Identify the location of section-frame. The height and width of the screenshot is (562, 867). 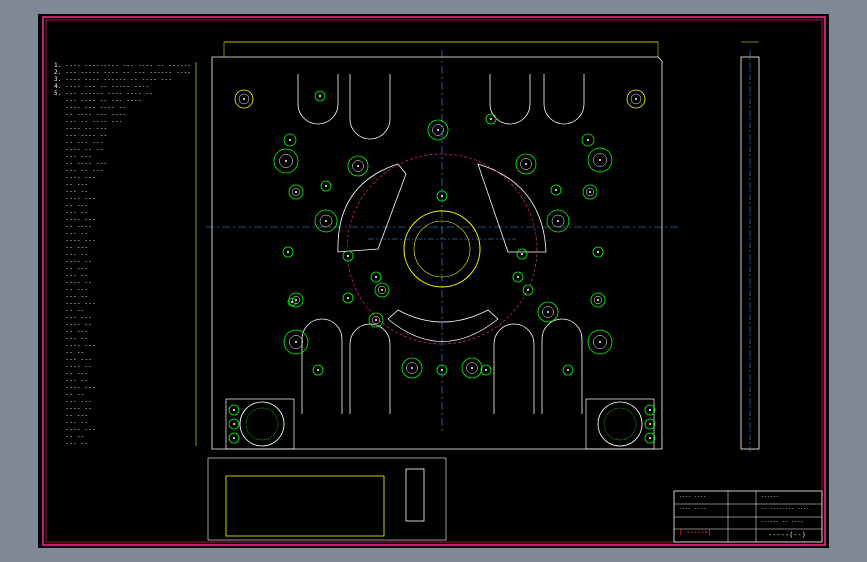
(327, 499).